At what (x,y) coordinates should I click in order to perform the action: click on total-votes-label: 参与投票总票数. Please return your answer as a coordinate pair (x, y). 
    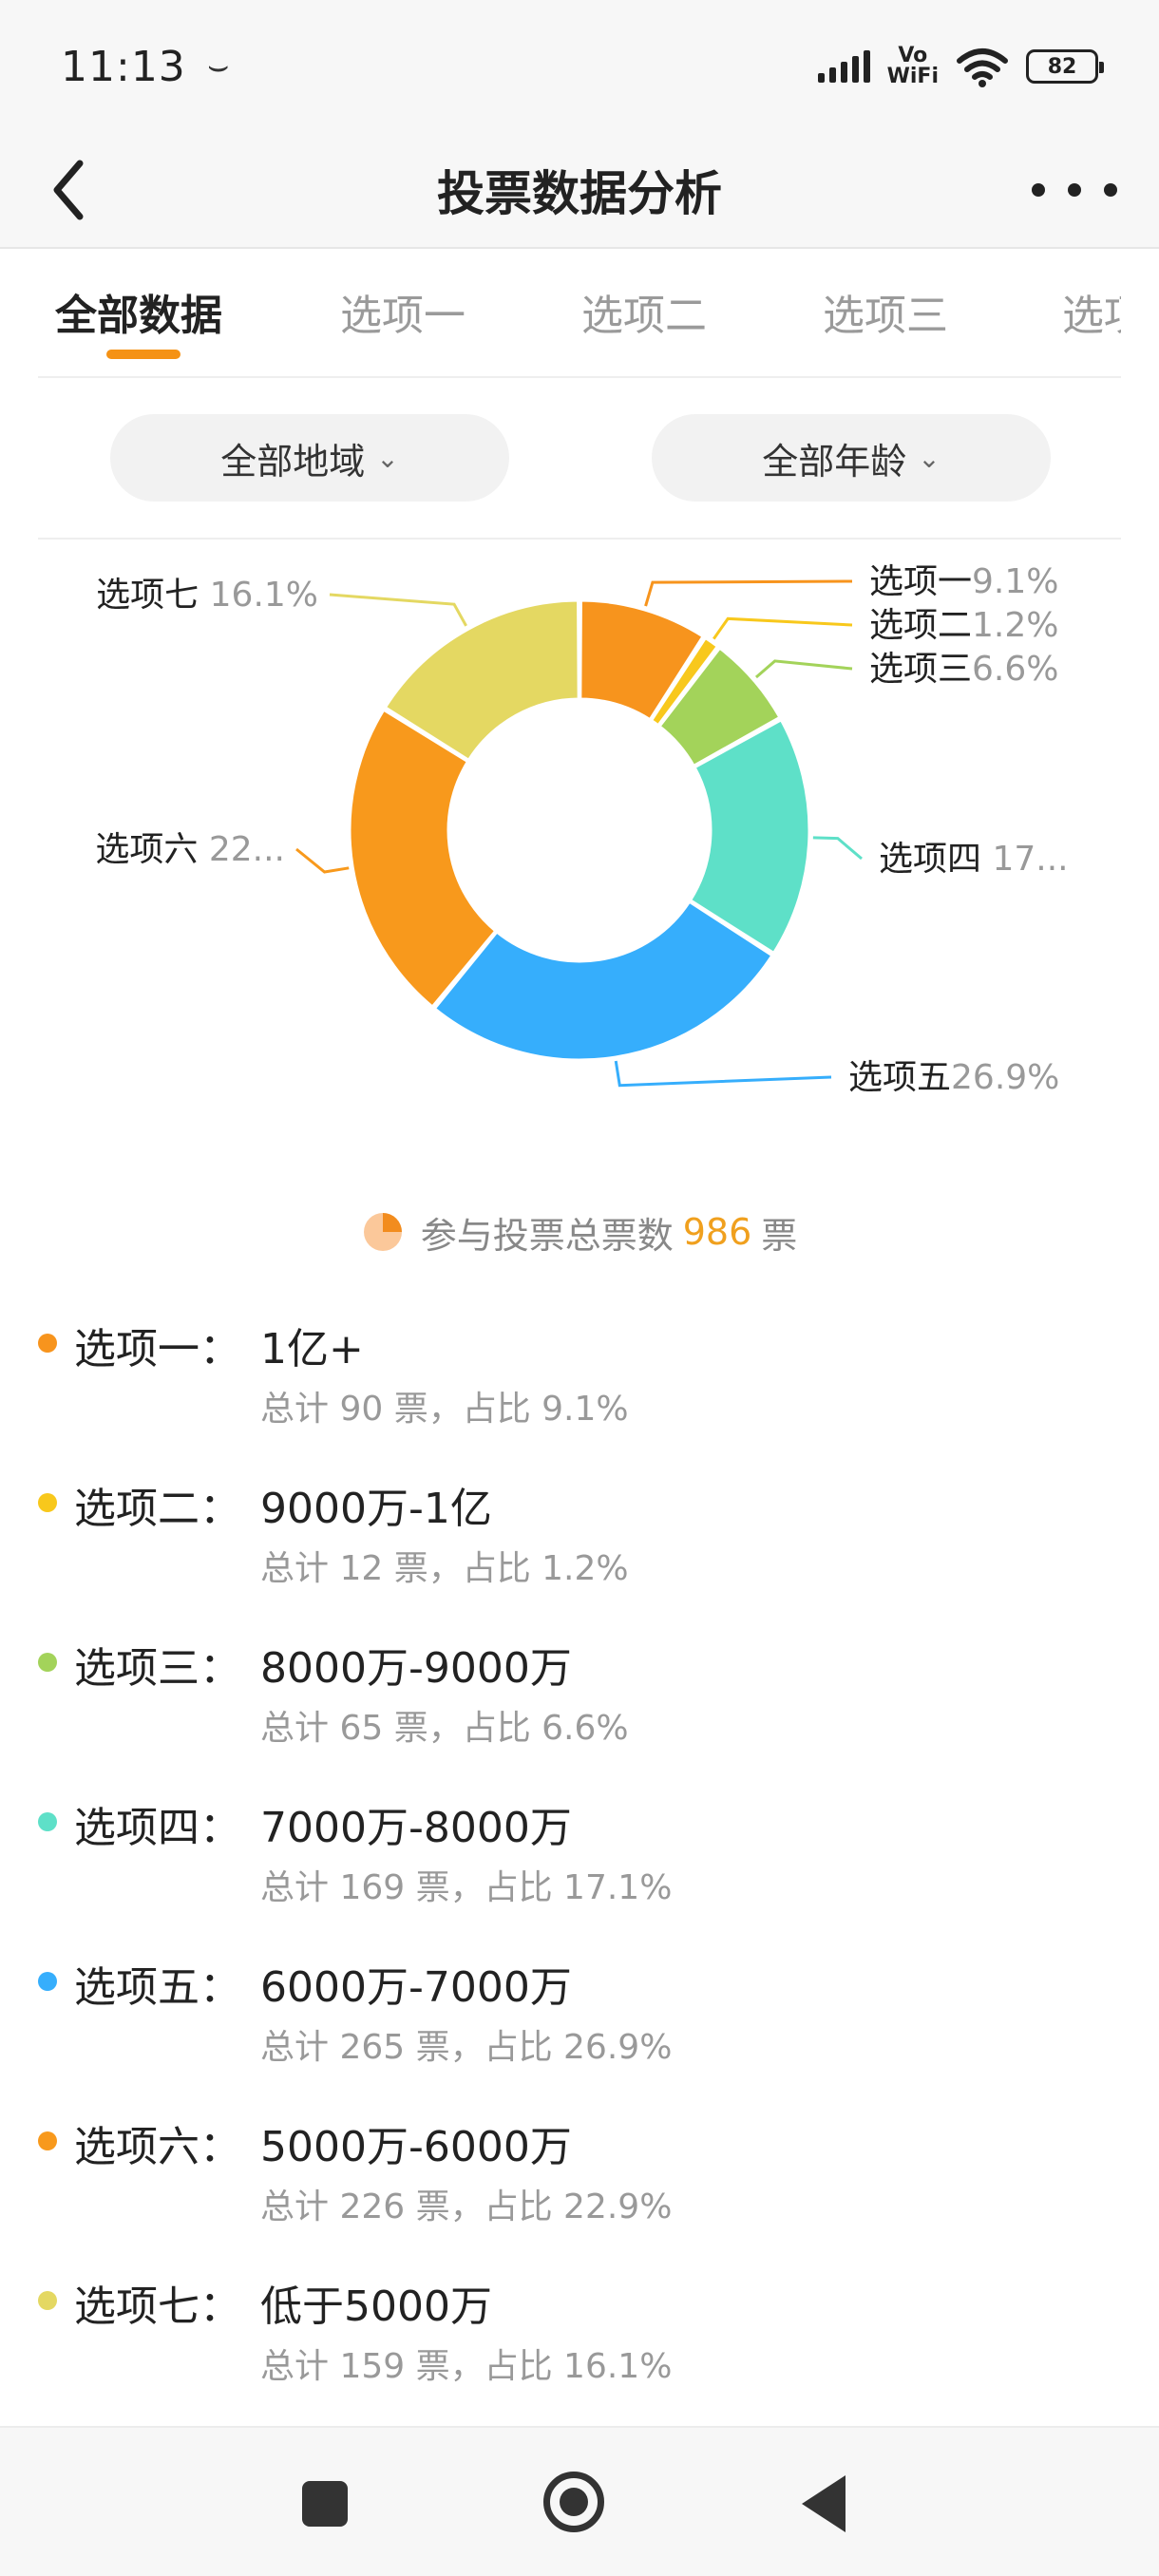
    Looking at the image, I should click on (547, 1235).